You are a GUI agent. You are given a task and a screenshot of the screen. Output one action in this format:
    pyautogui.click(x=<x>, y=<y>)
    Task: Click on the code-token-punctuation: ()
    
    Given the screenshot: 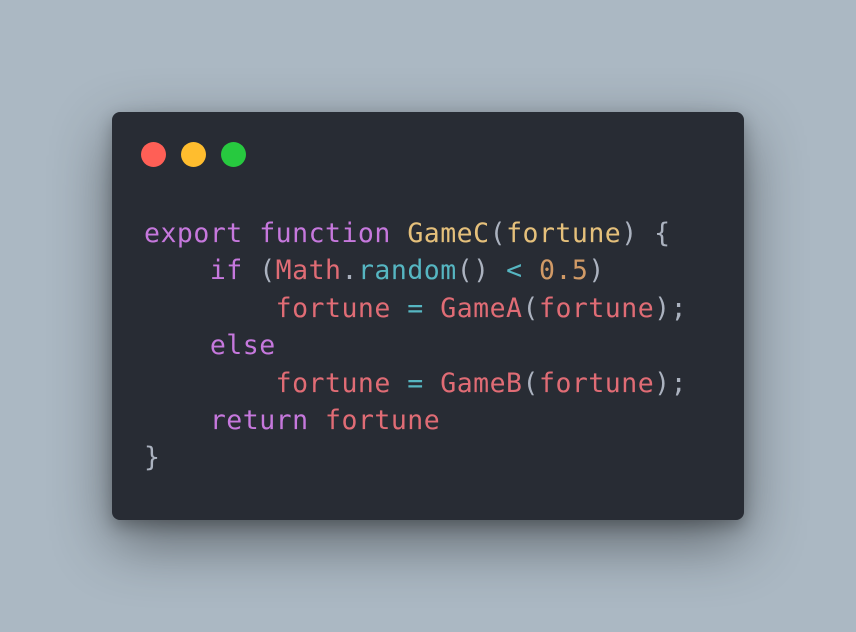 What is the action you would take?
    pyautogui.click(x=481, y=271)
    